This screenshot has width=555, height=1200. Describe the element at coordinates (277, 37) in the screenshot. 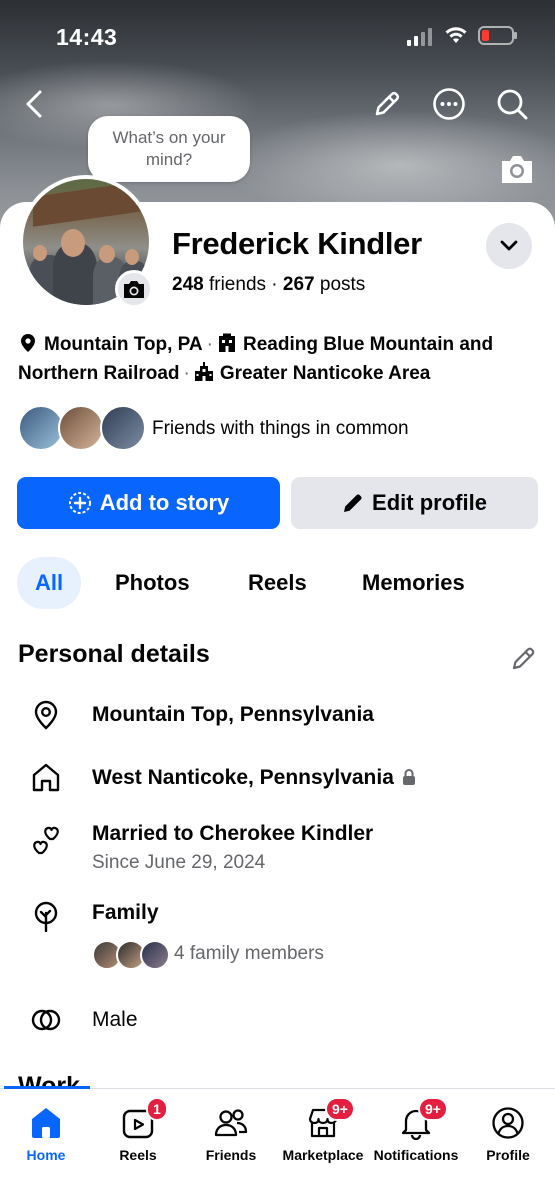

I see `status-bar: 14:43` at that location.